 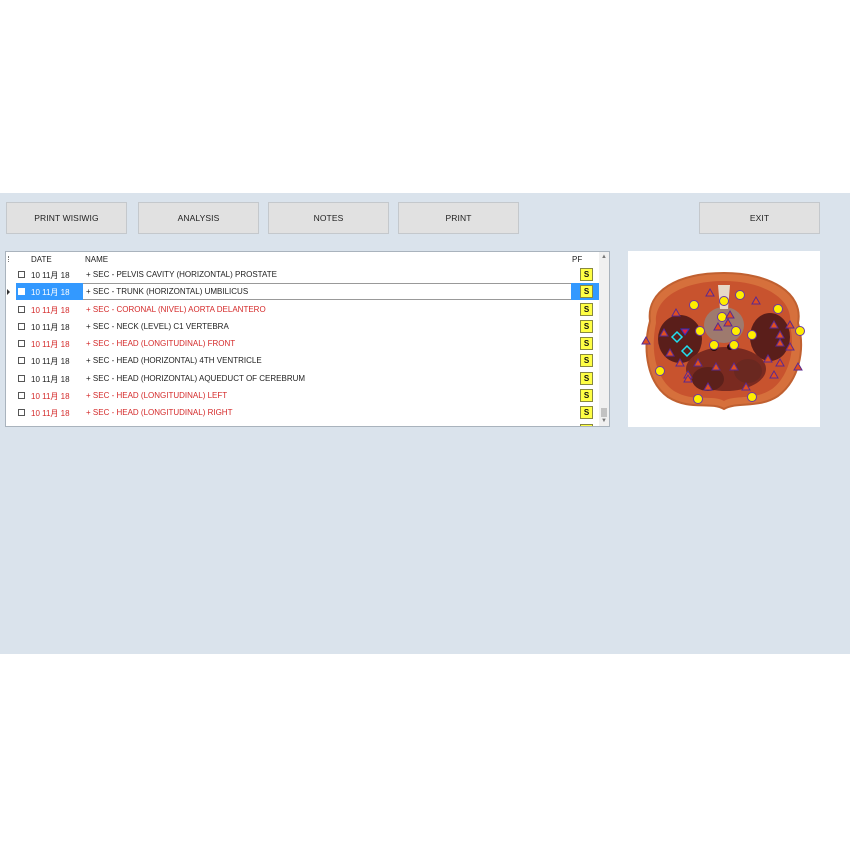 What do you see at coordinates (41, 259) in the screenshot?
I see `column-header-date: DATE` at bounding box center [41, 259].